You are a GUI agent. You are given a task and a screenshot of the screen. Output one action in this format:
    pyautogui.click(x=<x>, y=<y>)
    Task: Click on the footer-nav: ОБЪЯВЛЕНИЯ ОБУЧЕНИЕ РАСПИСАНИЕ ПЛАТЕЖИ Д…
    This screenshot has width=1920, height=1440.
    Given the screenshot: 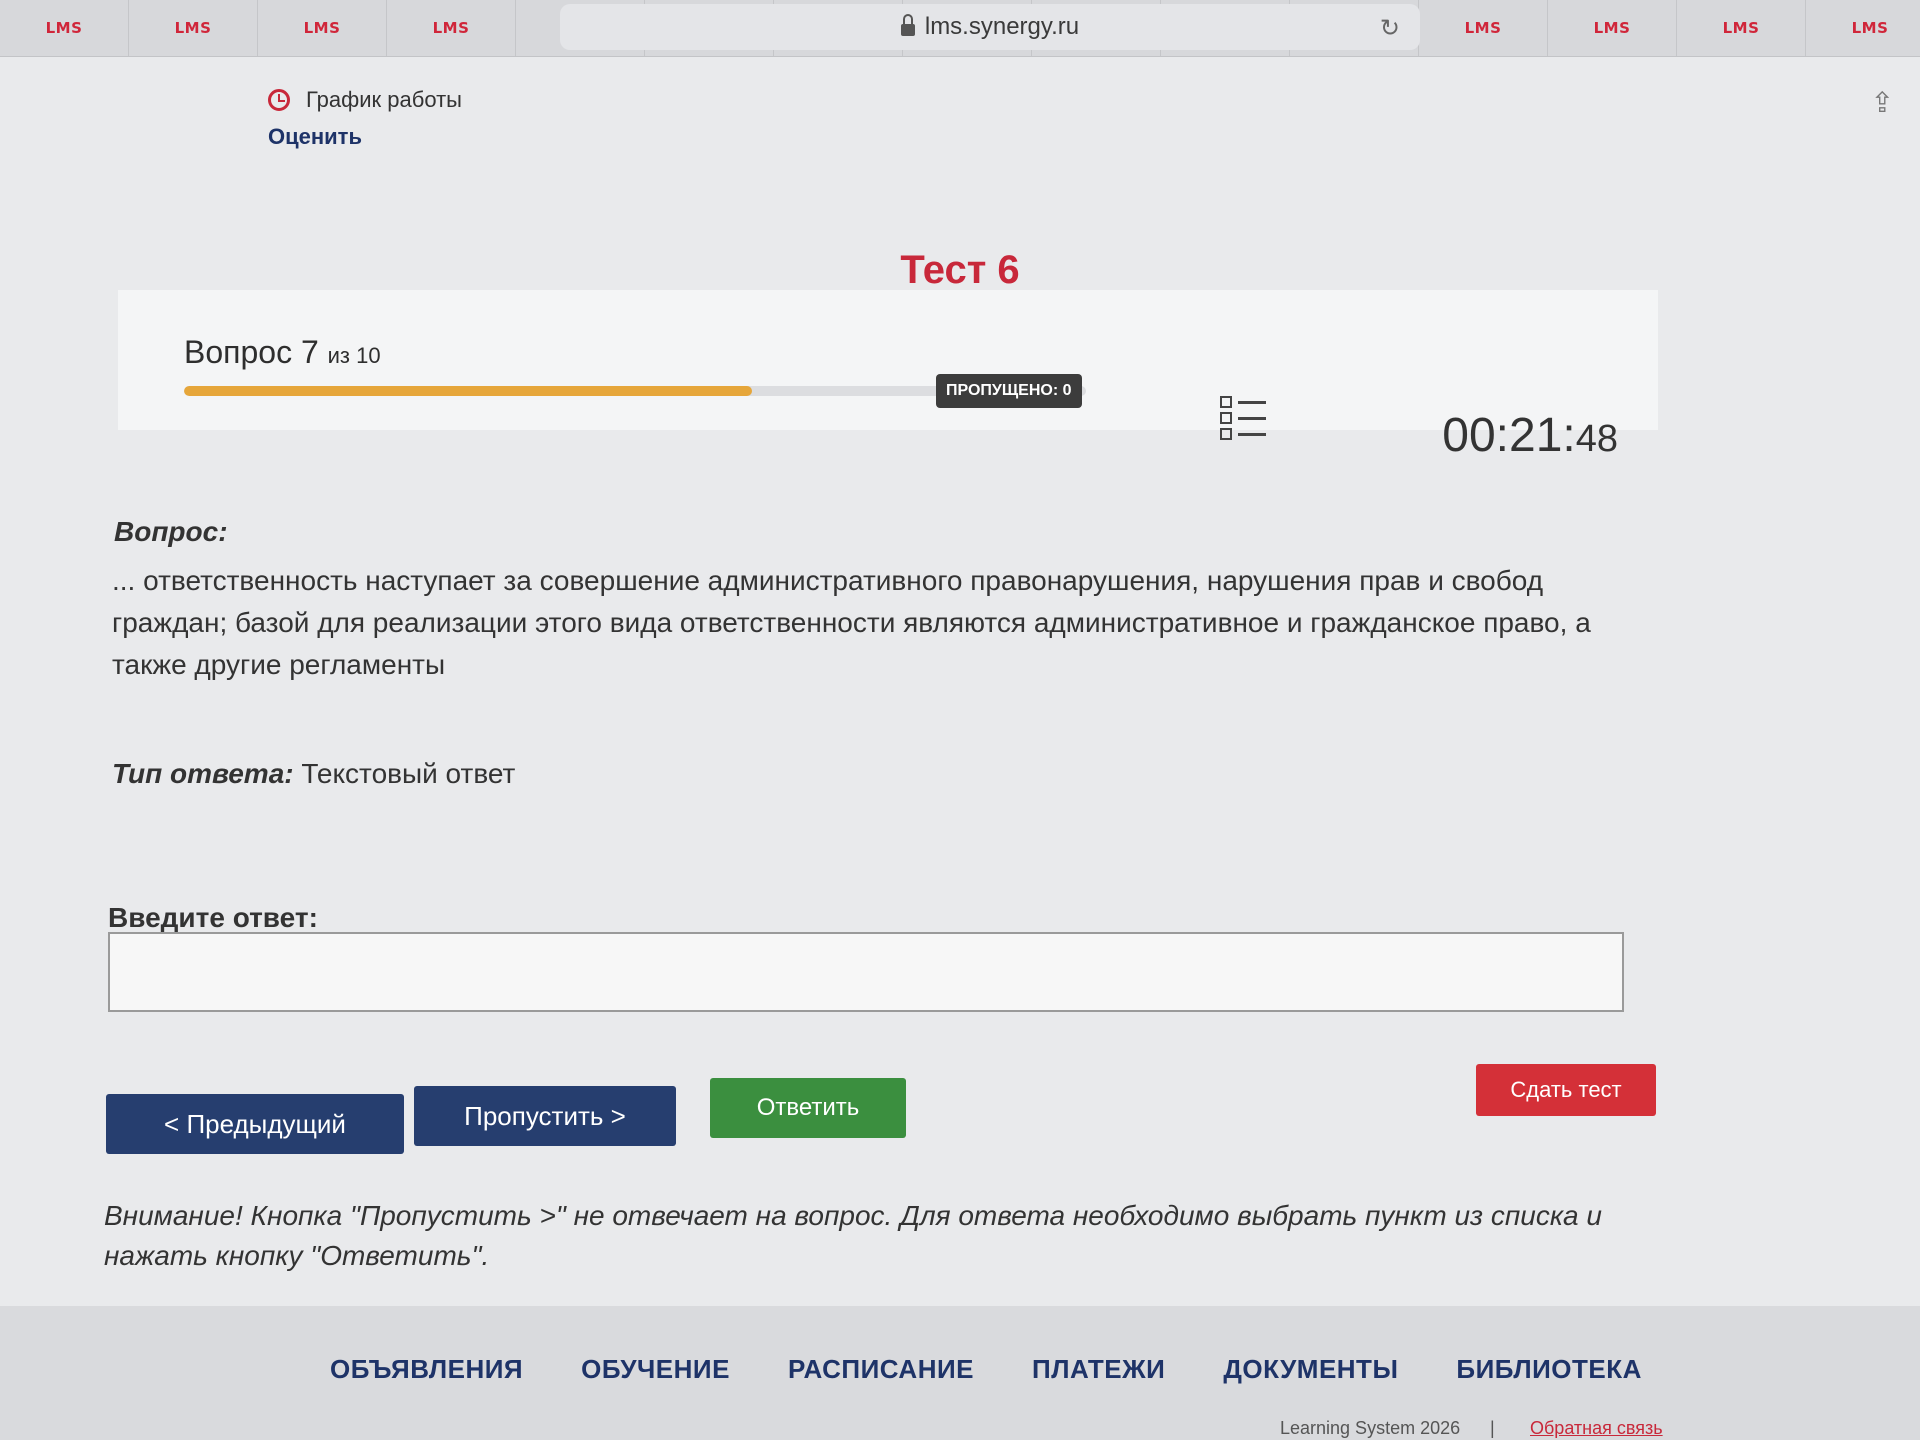 What is the action you would take?
    pyautogui.click(x=986, y=1369)
    